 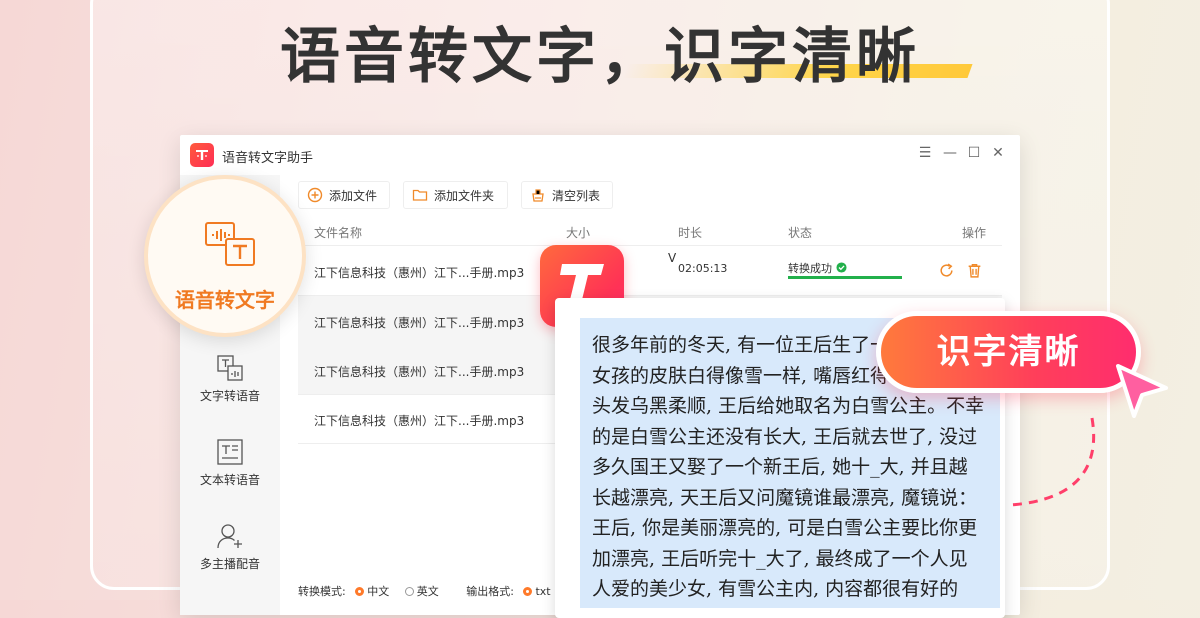 I want to click on column-header-duration: 时长, so click(x=690, y=233).